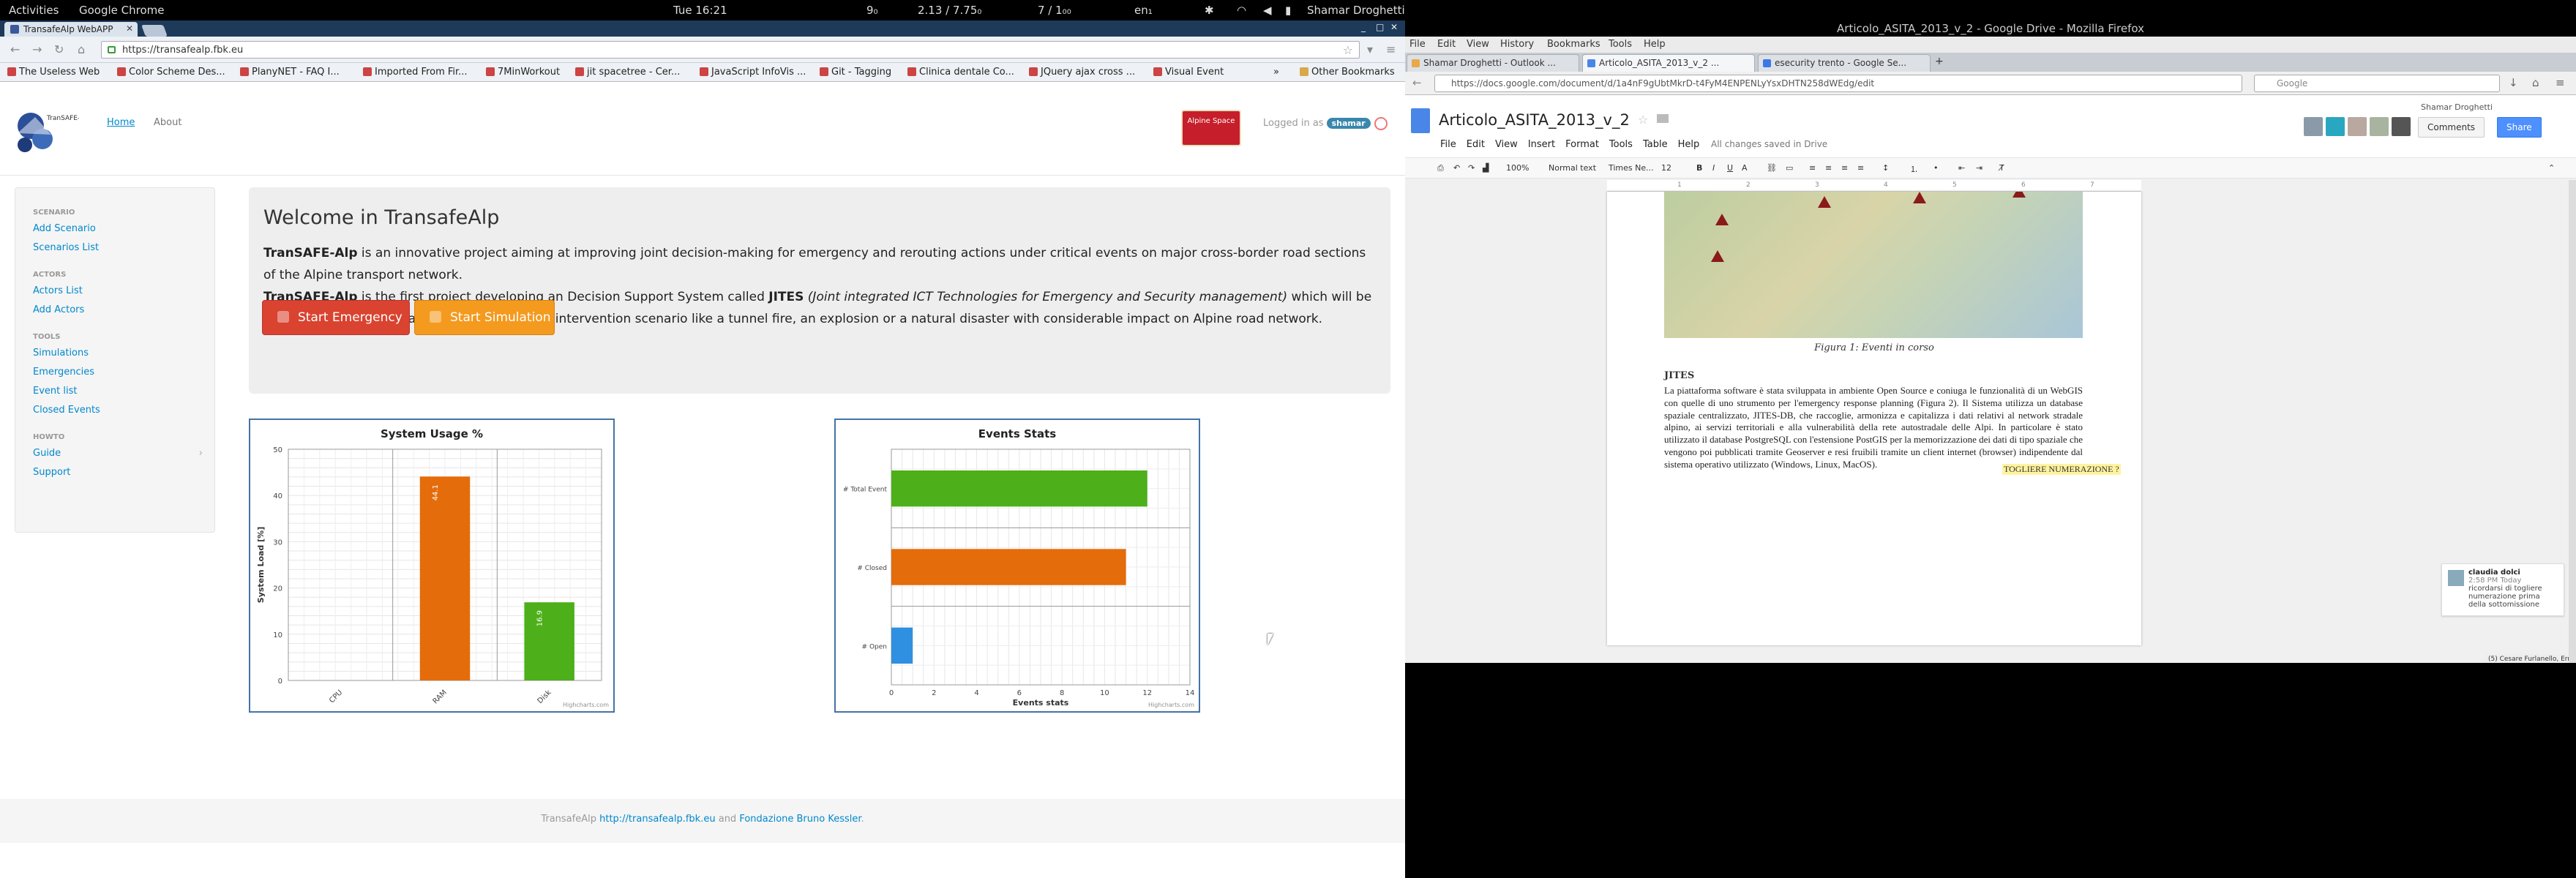 The image size is (2576, 878). I want to click on menu-icon: ≡, so click(1391, 49).